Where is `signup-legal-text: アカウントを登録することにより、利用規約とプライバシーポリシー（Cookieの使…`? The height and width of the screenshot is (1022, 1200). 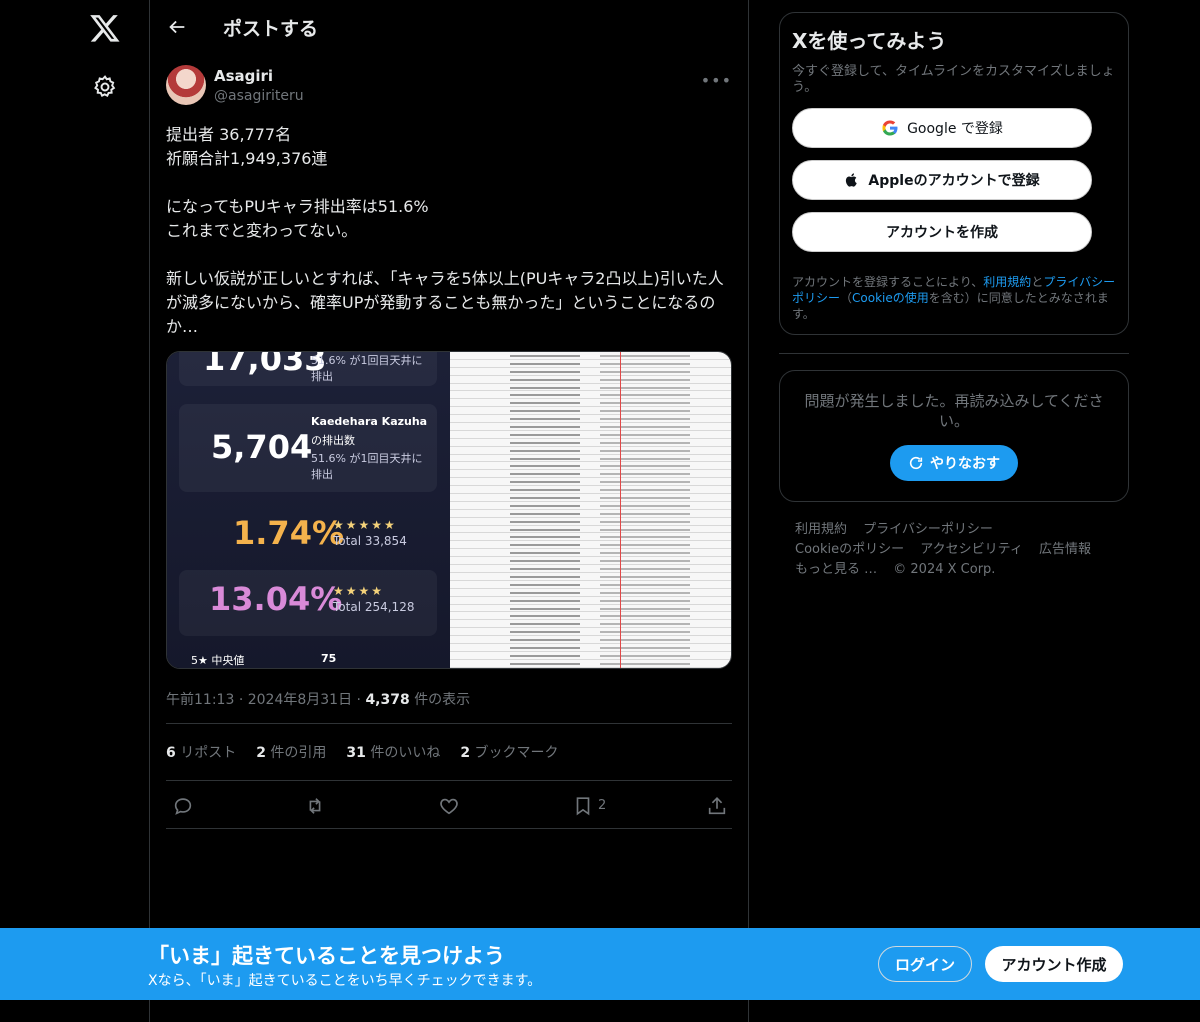
signup-legal-text: アカウントを登録することにより、利用規約とプライバシーポリシー（Cookieの使… is located at coordinates (954, 298).